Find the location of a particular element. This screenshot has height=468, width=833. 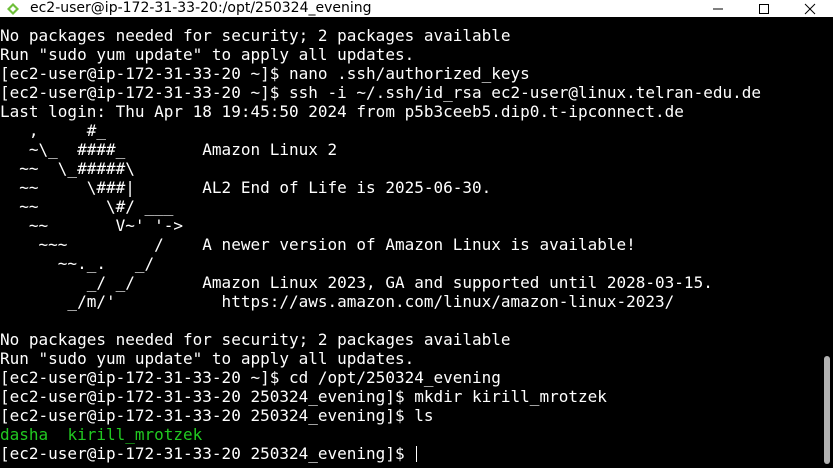

maximize-button is located at coordinates (764, 8).